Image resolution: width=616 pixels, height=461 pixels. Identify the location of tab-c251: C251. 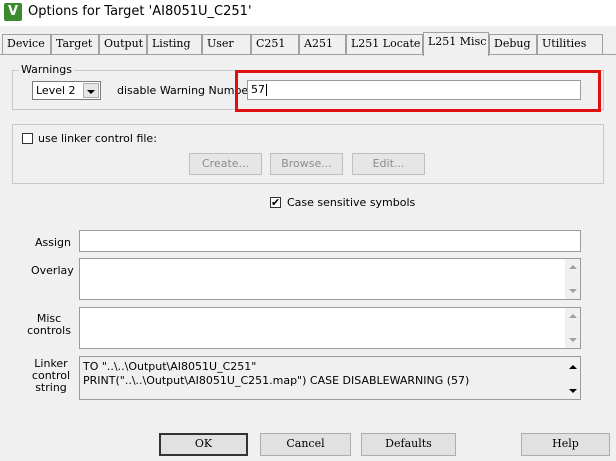
(275, 44).